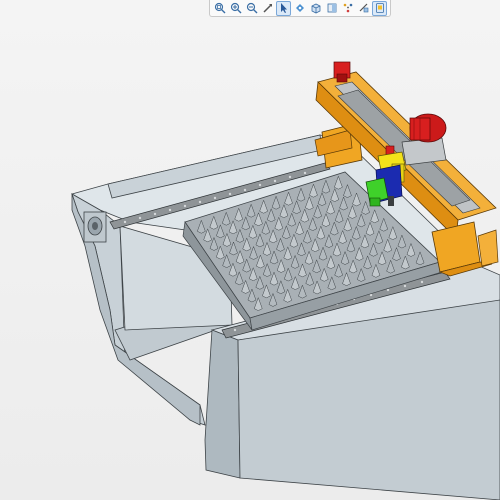  Describe the element at coordinates (222, 404) in the screenshot. I see `frame-front-face` at that location.